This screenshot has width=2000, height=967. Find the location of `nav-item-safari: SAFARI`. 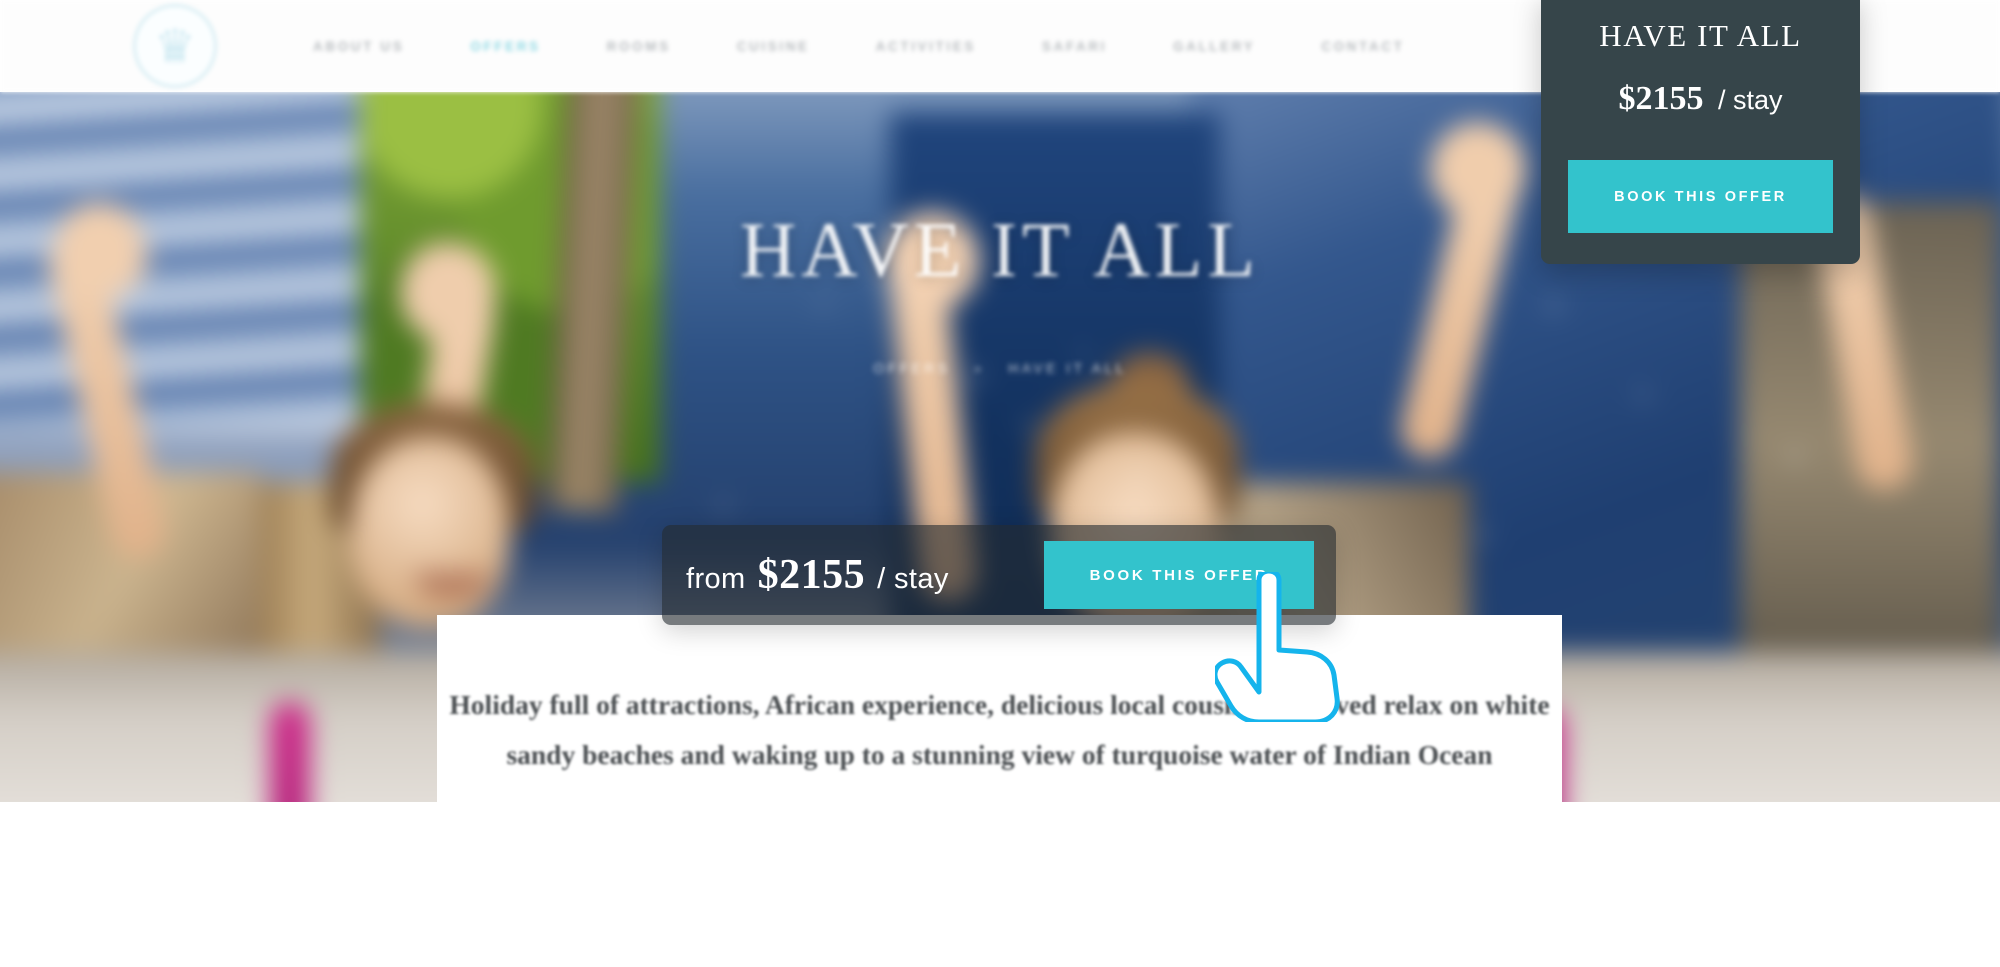

nav-item-safari: SAFARI is located at coordinates (1074, 46).